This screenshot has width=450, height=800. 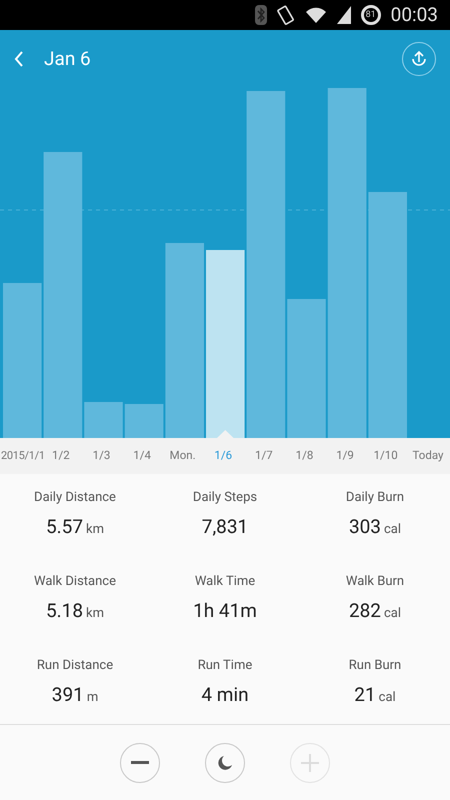 I want to click on stat-label: Daily Burn, so click(x=375, y=498).